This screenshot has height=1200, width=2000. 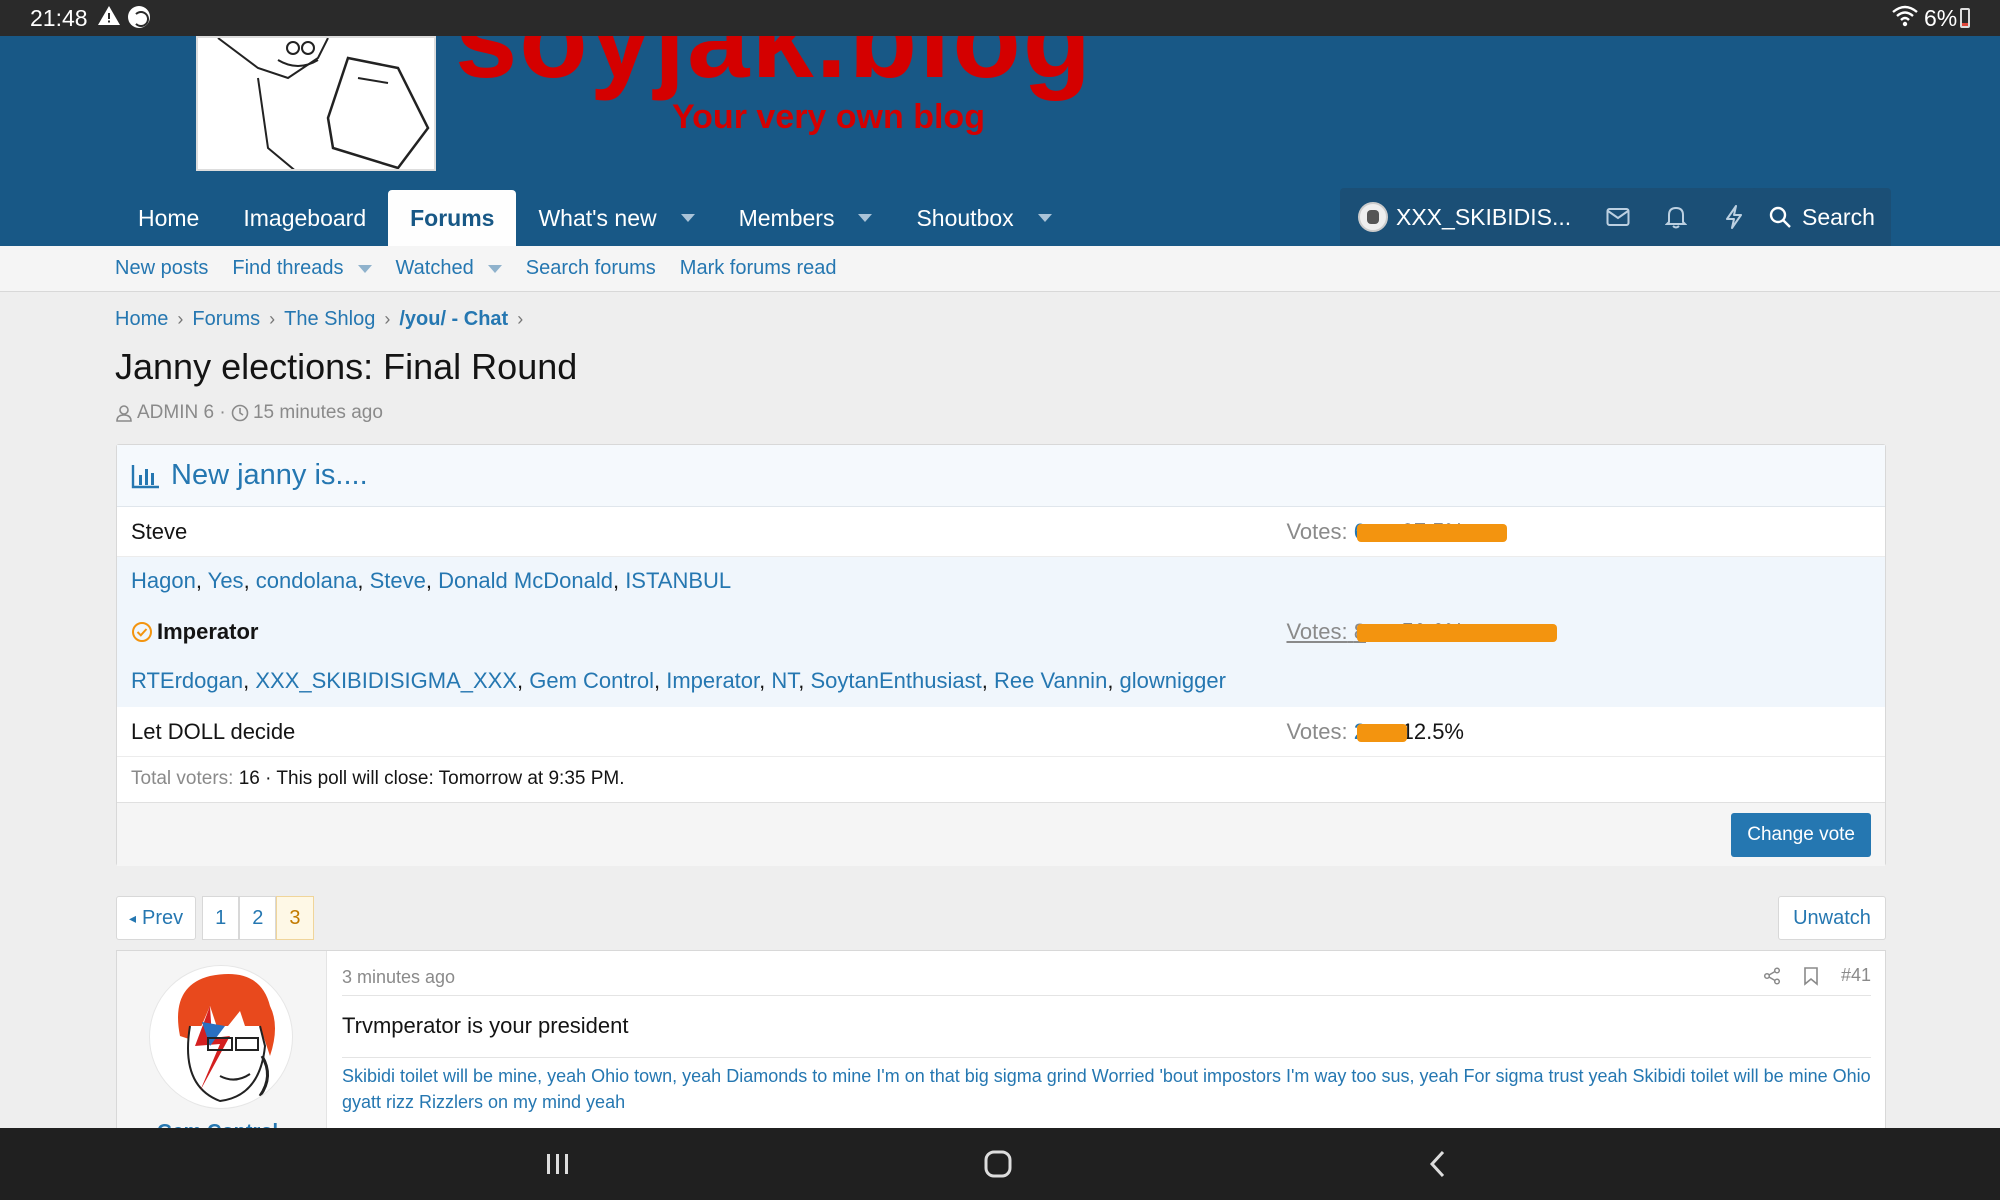 I want to click on clock-icon, so click(x=240, y=413).